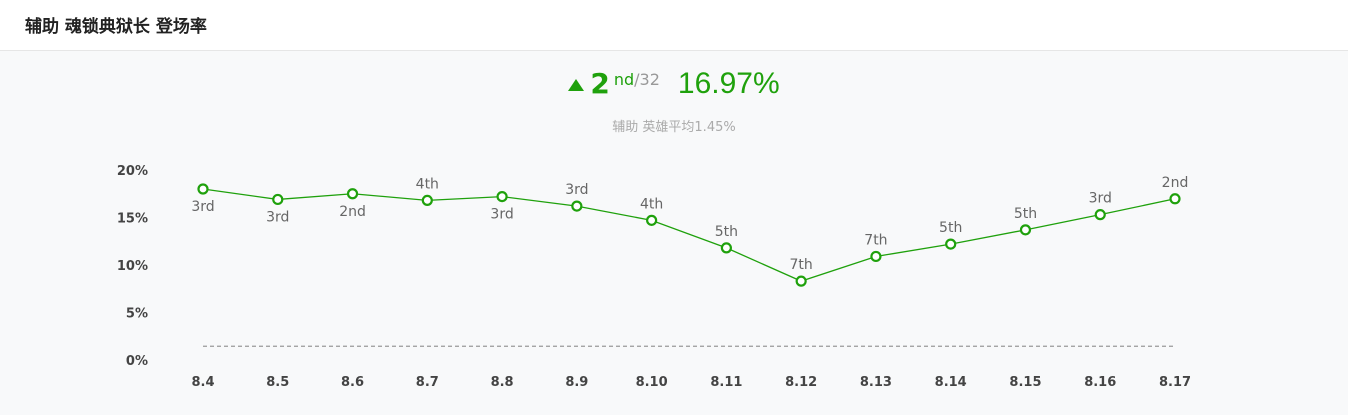 This screenshot has height=415, width=1348. I want to click on x-tick-label: 8.6, so click(352, 382).